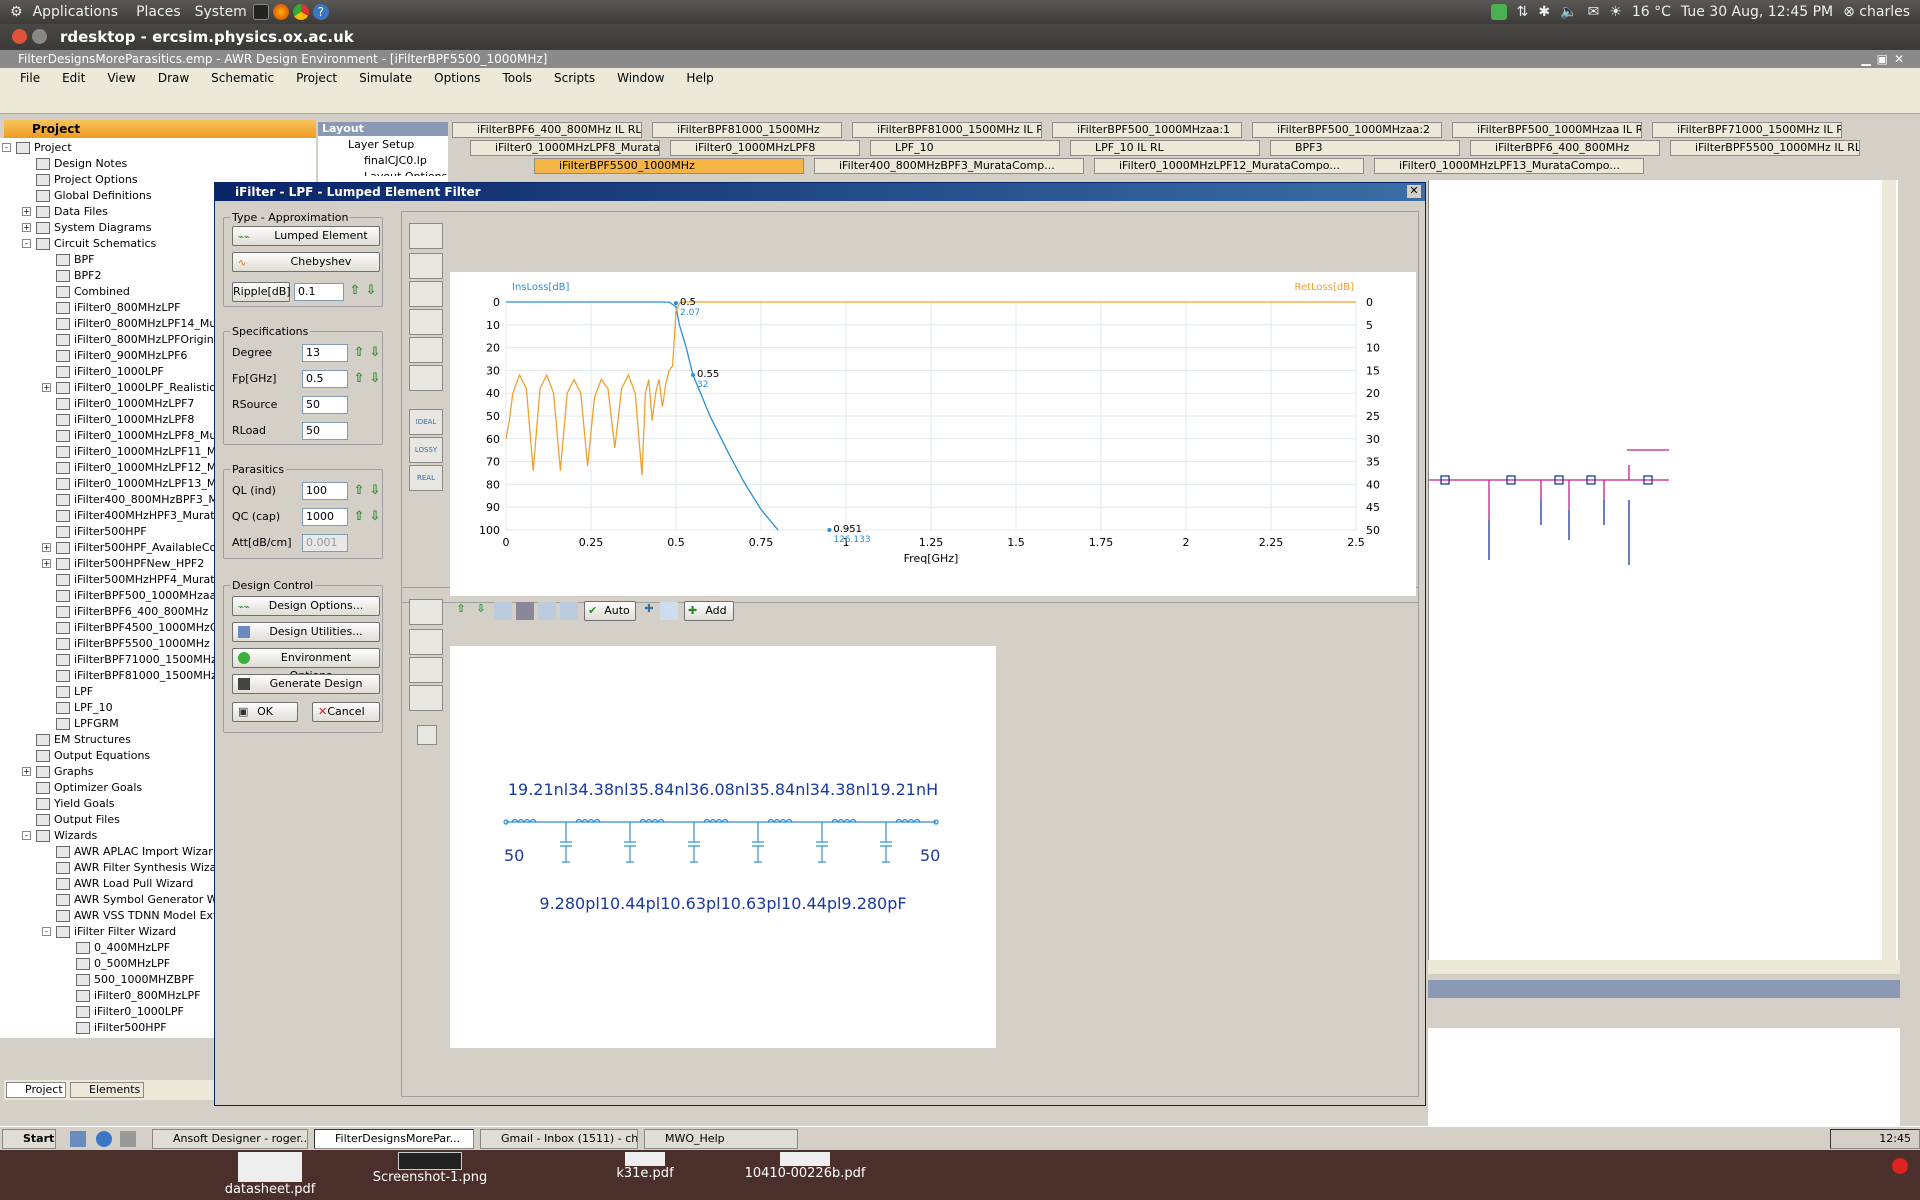 This screenshot has height=1200, width=1920. I want to click on tree-item: iFilterBPF6_400_800MHz, so click(132, 612).